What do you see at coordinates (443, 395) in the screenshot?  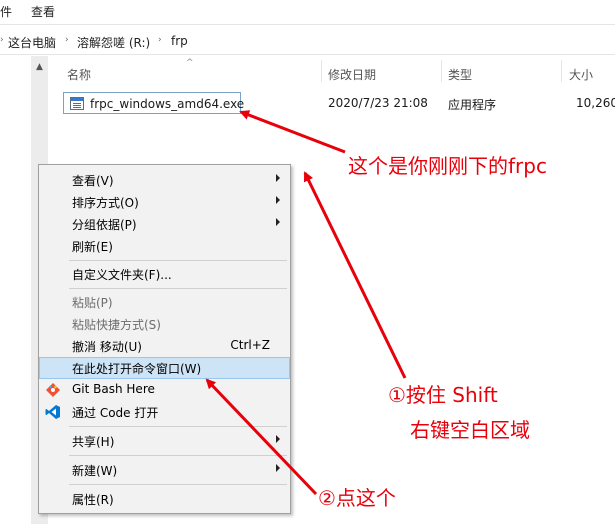 I see `annotation-step1-line1: ①按住 Shift` at bounding box center [443, 395].